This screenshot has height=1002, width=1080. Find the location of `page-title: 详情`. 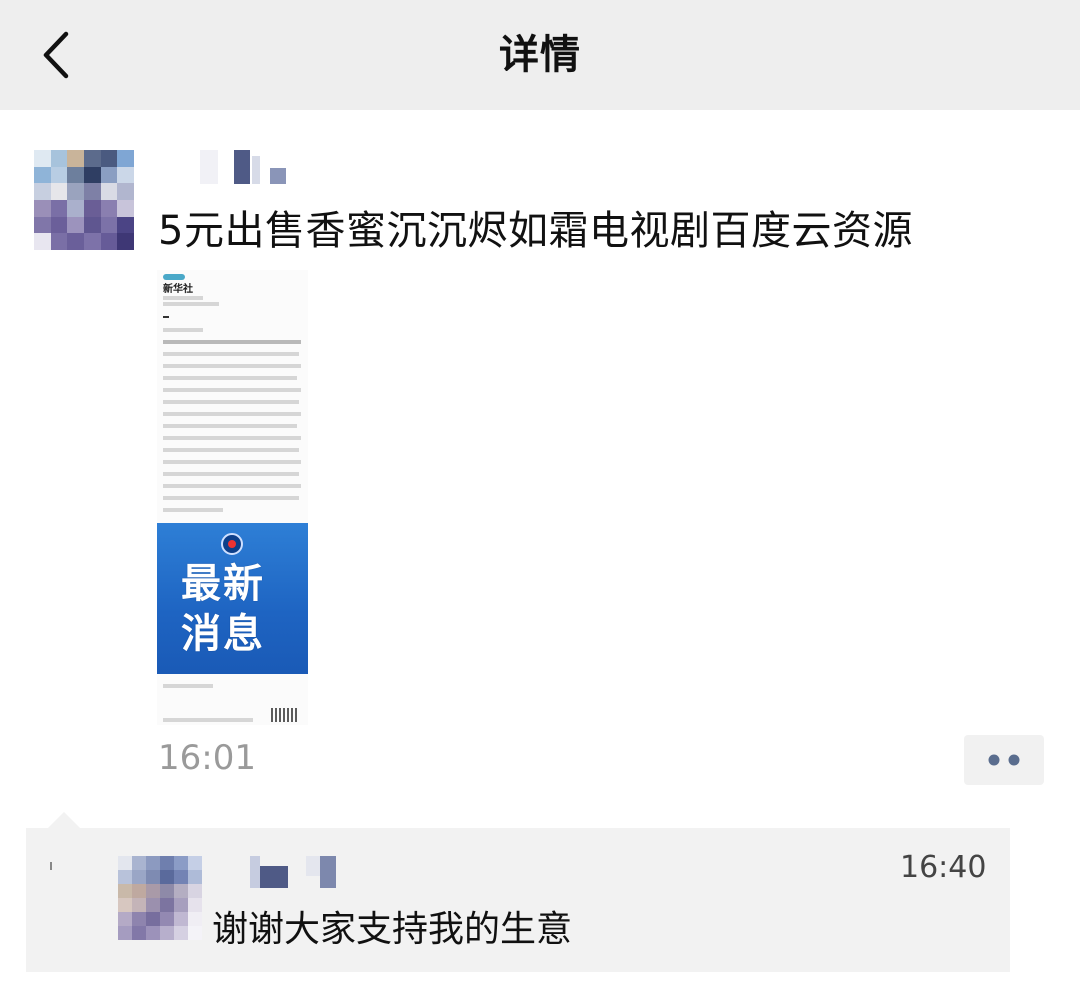

page-title: 详情 is located at coordinates (540, 55).